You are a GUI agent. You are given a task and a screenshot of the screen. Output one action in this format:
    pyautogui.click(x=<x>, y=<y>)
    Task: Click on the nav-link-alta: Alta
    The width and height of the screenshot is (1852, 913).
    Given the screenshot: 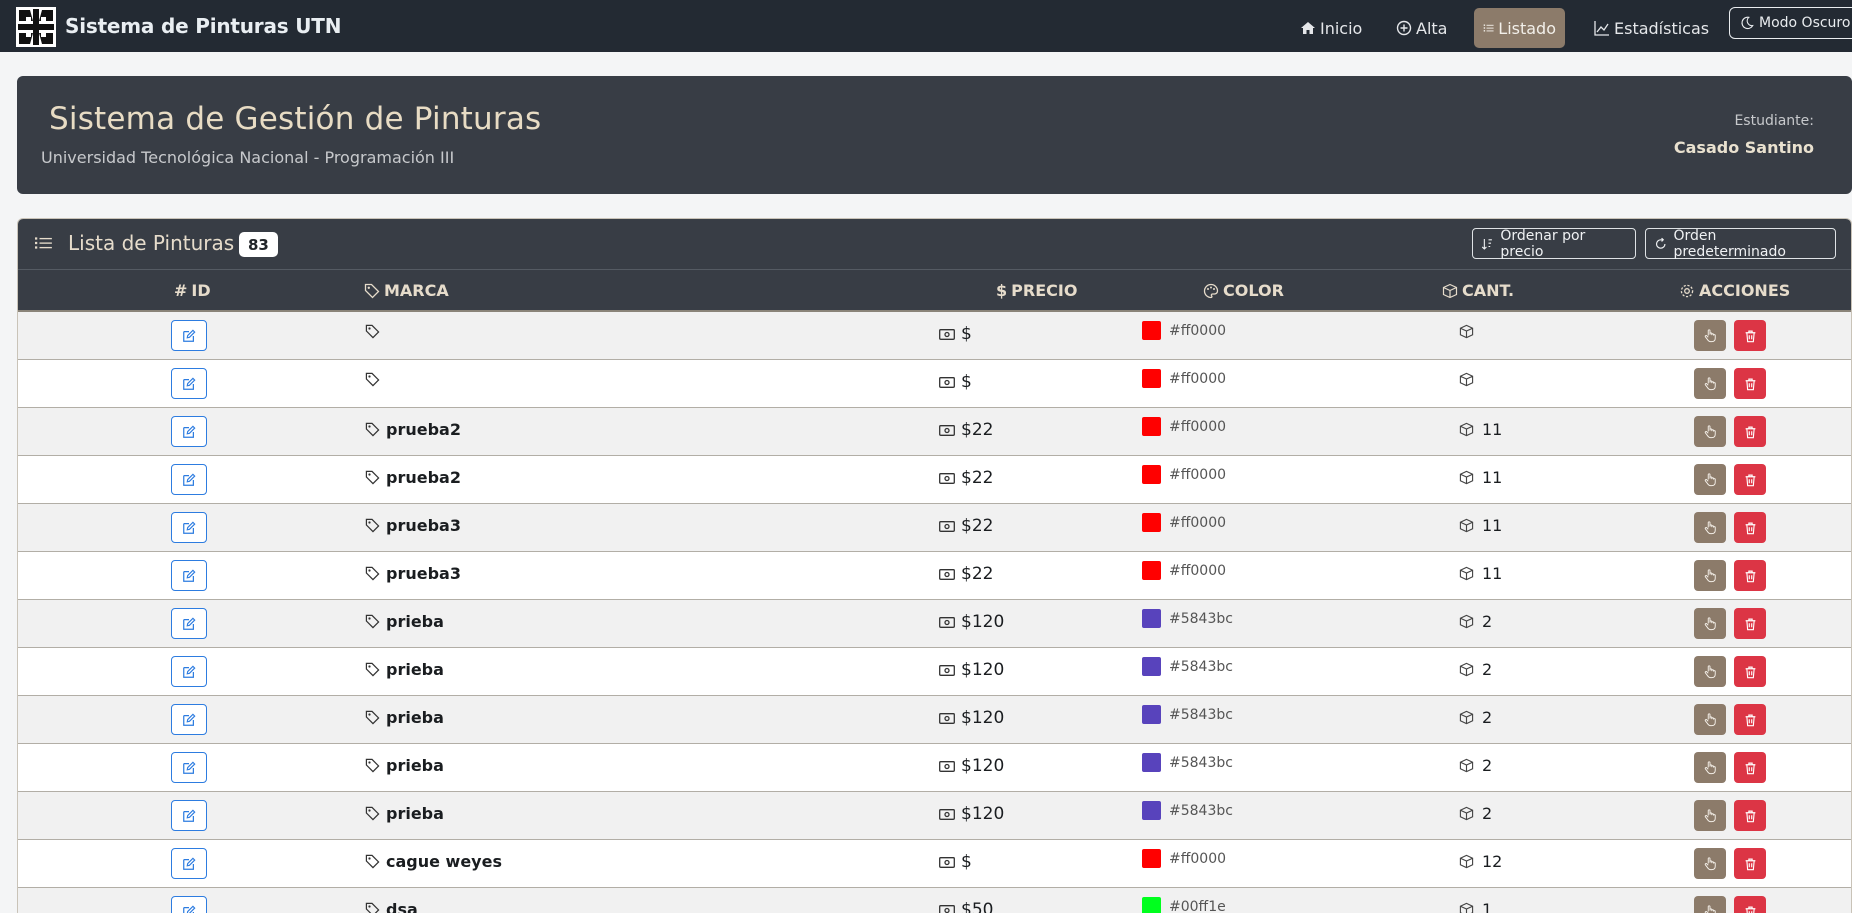 What is the action you would take?
    pyautogui.click(x=1421, y=28)
    